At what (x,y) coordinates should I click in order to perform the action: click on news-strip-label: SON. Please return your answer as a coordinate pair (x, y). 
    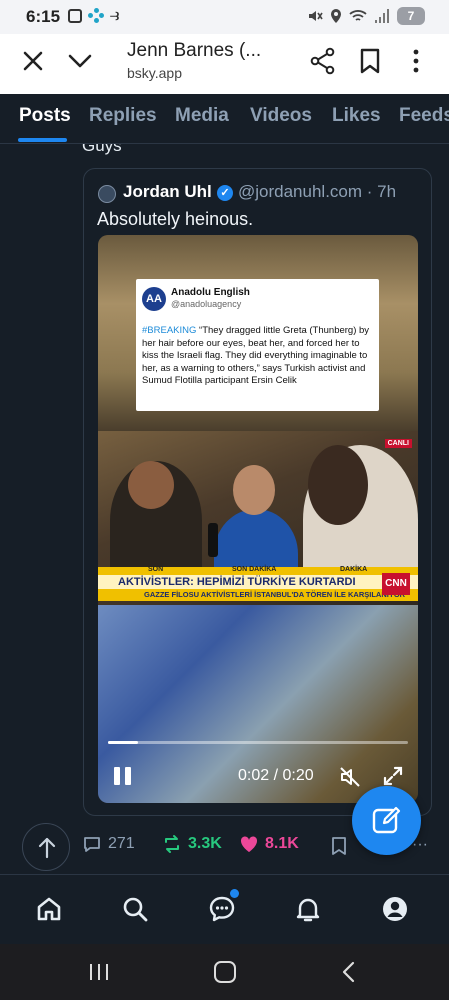
    Looking at the image, I should click on (156, 569).